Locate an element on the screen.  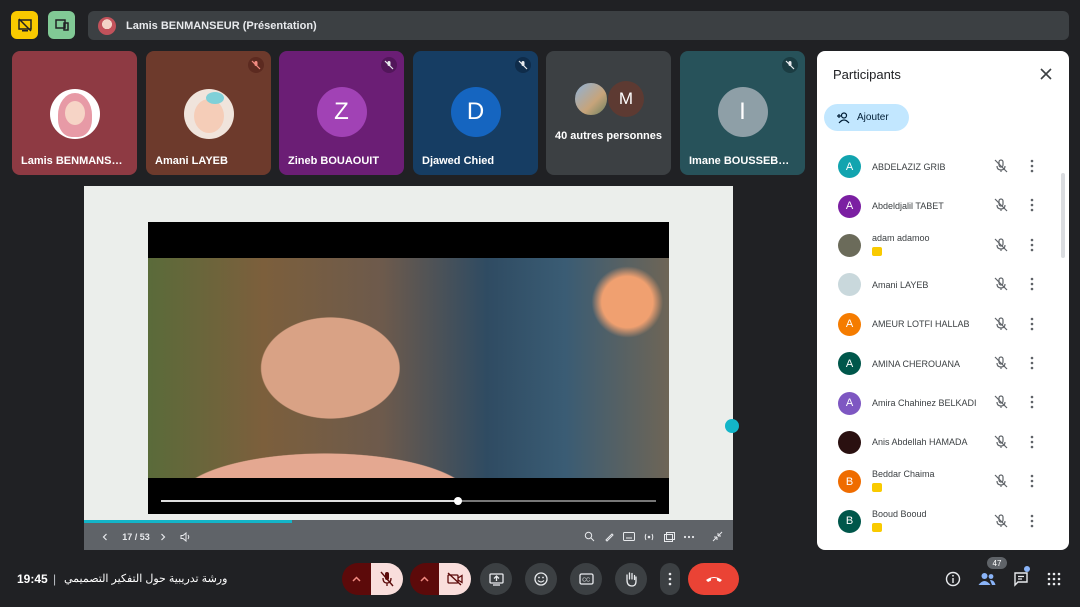
stop-presenting-button is located at coordinates (24, 25).